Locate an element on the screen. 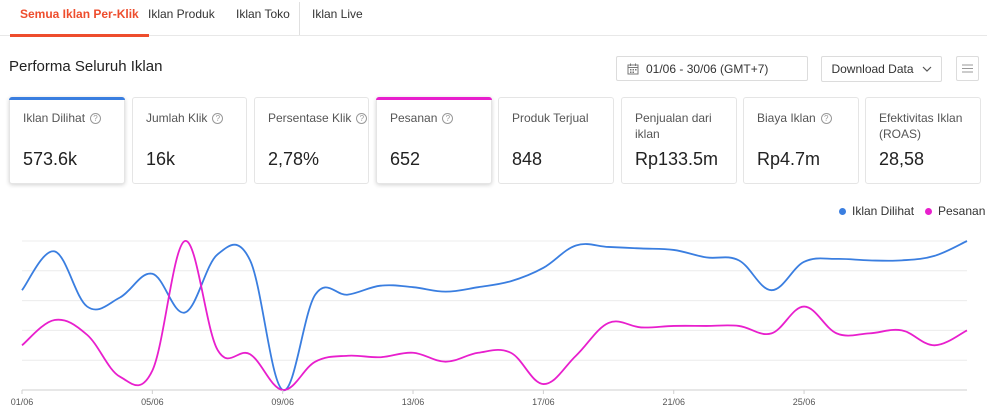  metric-label: Produk Terjual is located at coordinates (550, 118).